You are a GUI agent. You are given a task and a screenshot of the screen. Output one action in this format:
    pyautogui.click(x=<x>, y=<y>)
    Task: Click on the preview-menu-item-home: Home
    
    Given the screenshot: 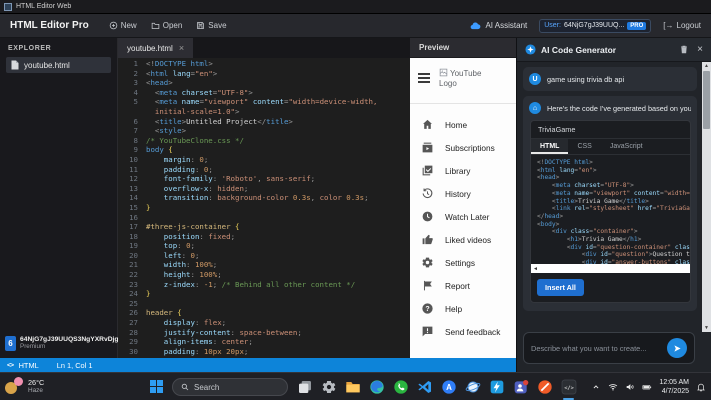 What is the action you would take?
    pyautogui.click(x=463, y=124)
    